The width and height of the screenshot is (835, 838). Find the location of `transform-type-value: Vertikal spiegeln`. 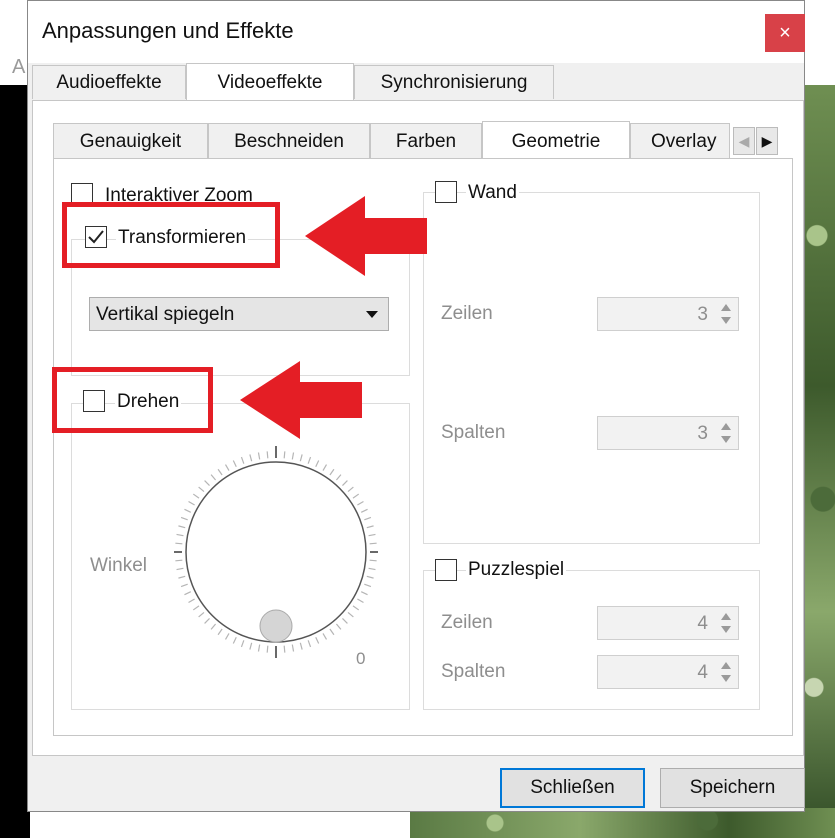

transform-type-value: Vertikal spiegeln is located at coordinates (165, 314).